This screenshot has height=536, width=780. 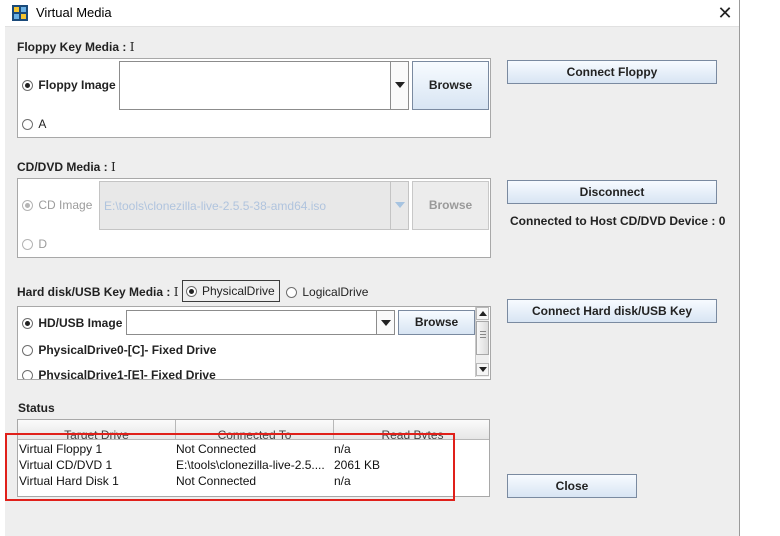 I want to click on hd-combo-dropdown-icon, so click(x=385, y=322).